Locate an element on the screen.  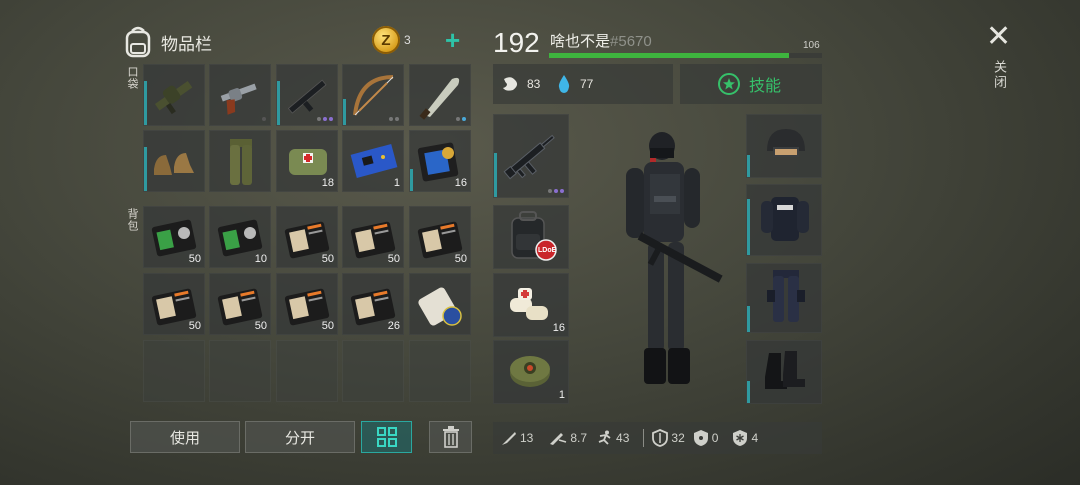
inventory-slot-revolver is located at coordinates (240, 95).